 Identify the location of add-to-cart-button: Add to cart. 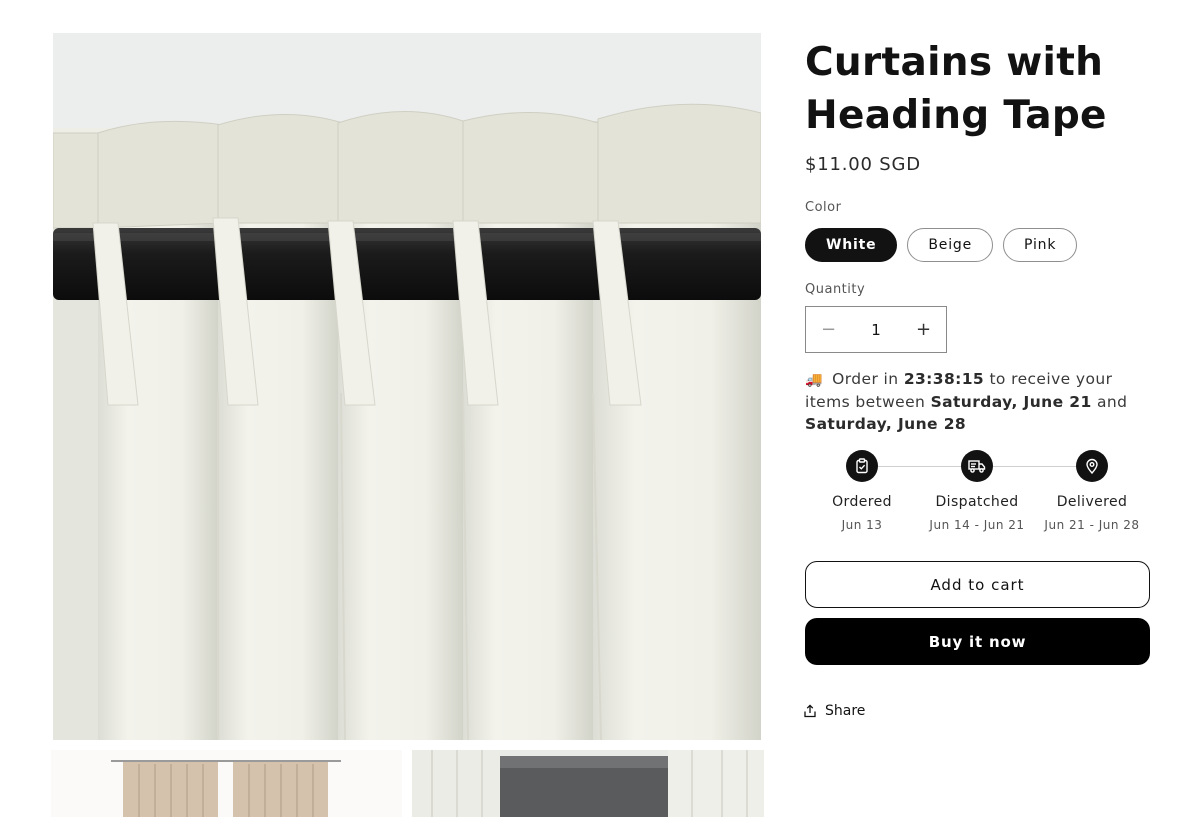
(977, 584).